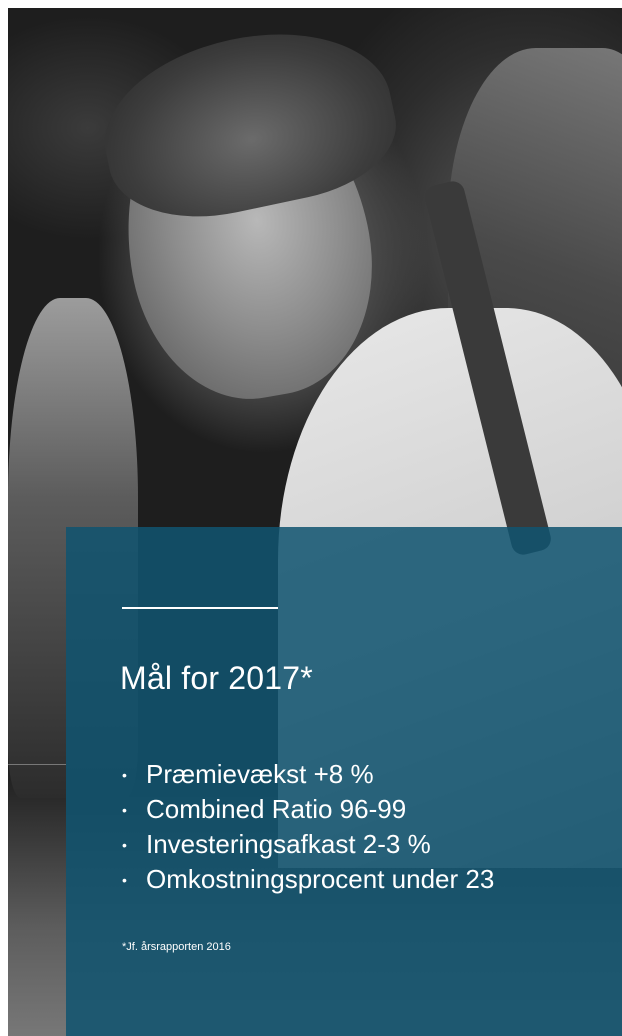 This screenshot has width=622, height=1036. I want to click on goal-item: • Combined Ratio 96-99, so click(308, 809).